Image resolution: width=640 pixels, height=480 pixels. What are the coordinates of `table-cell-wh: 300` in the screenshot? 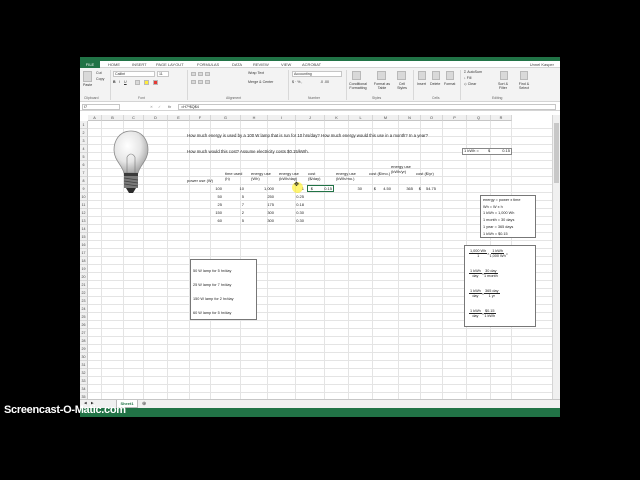 It's located at (265, 220).